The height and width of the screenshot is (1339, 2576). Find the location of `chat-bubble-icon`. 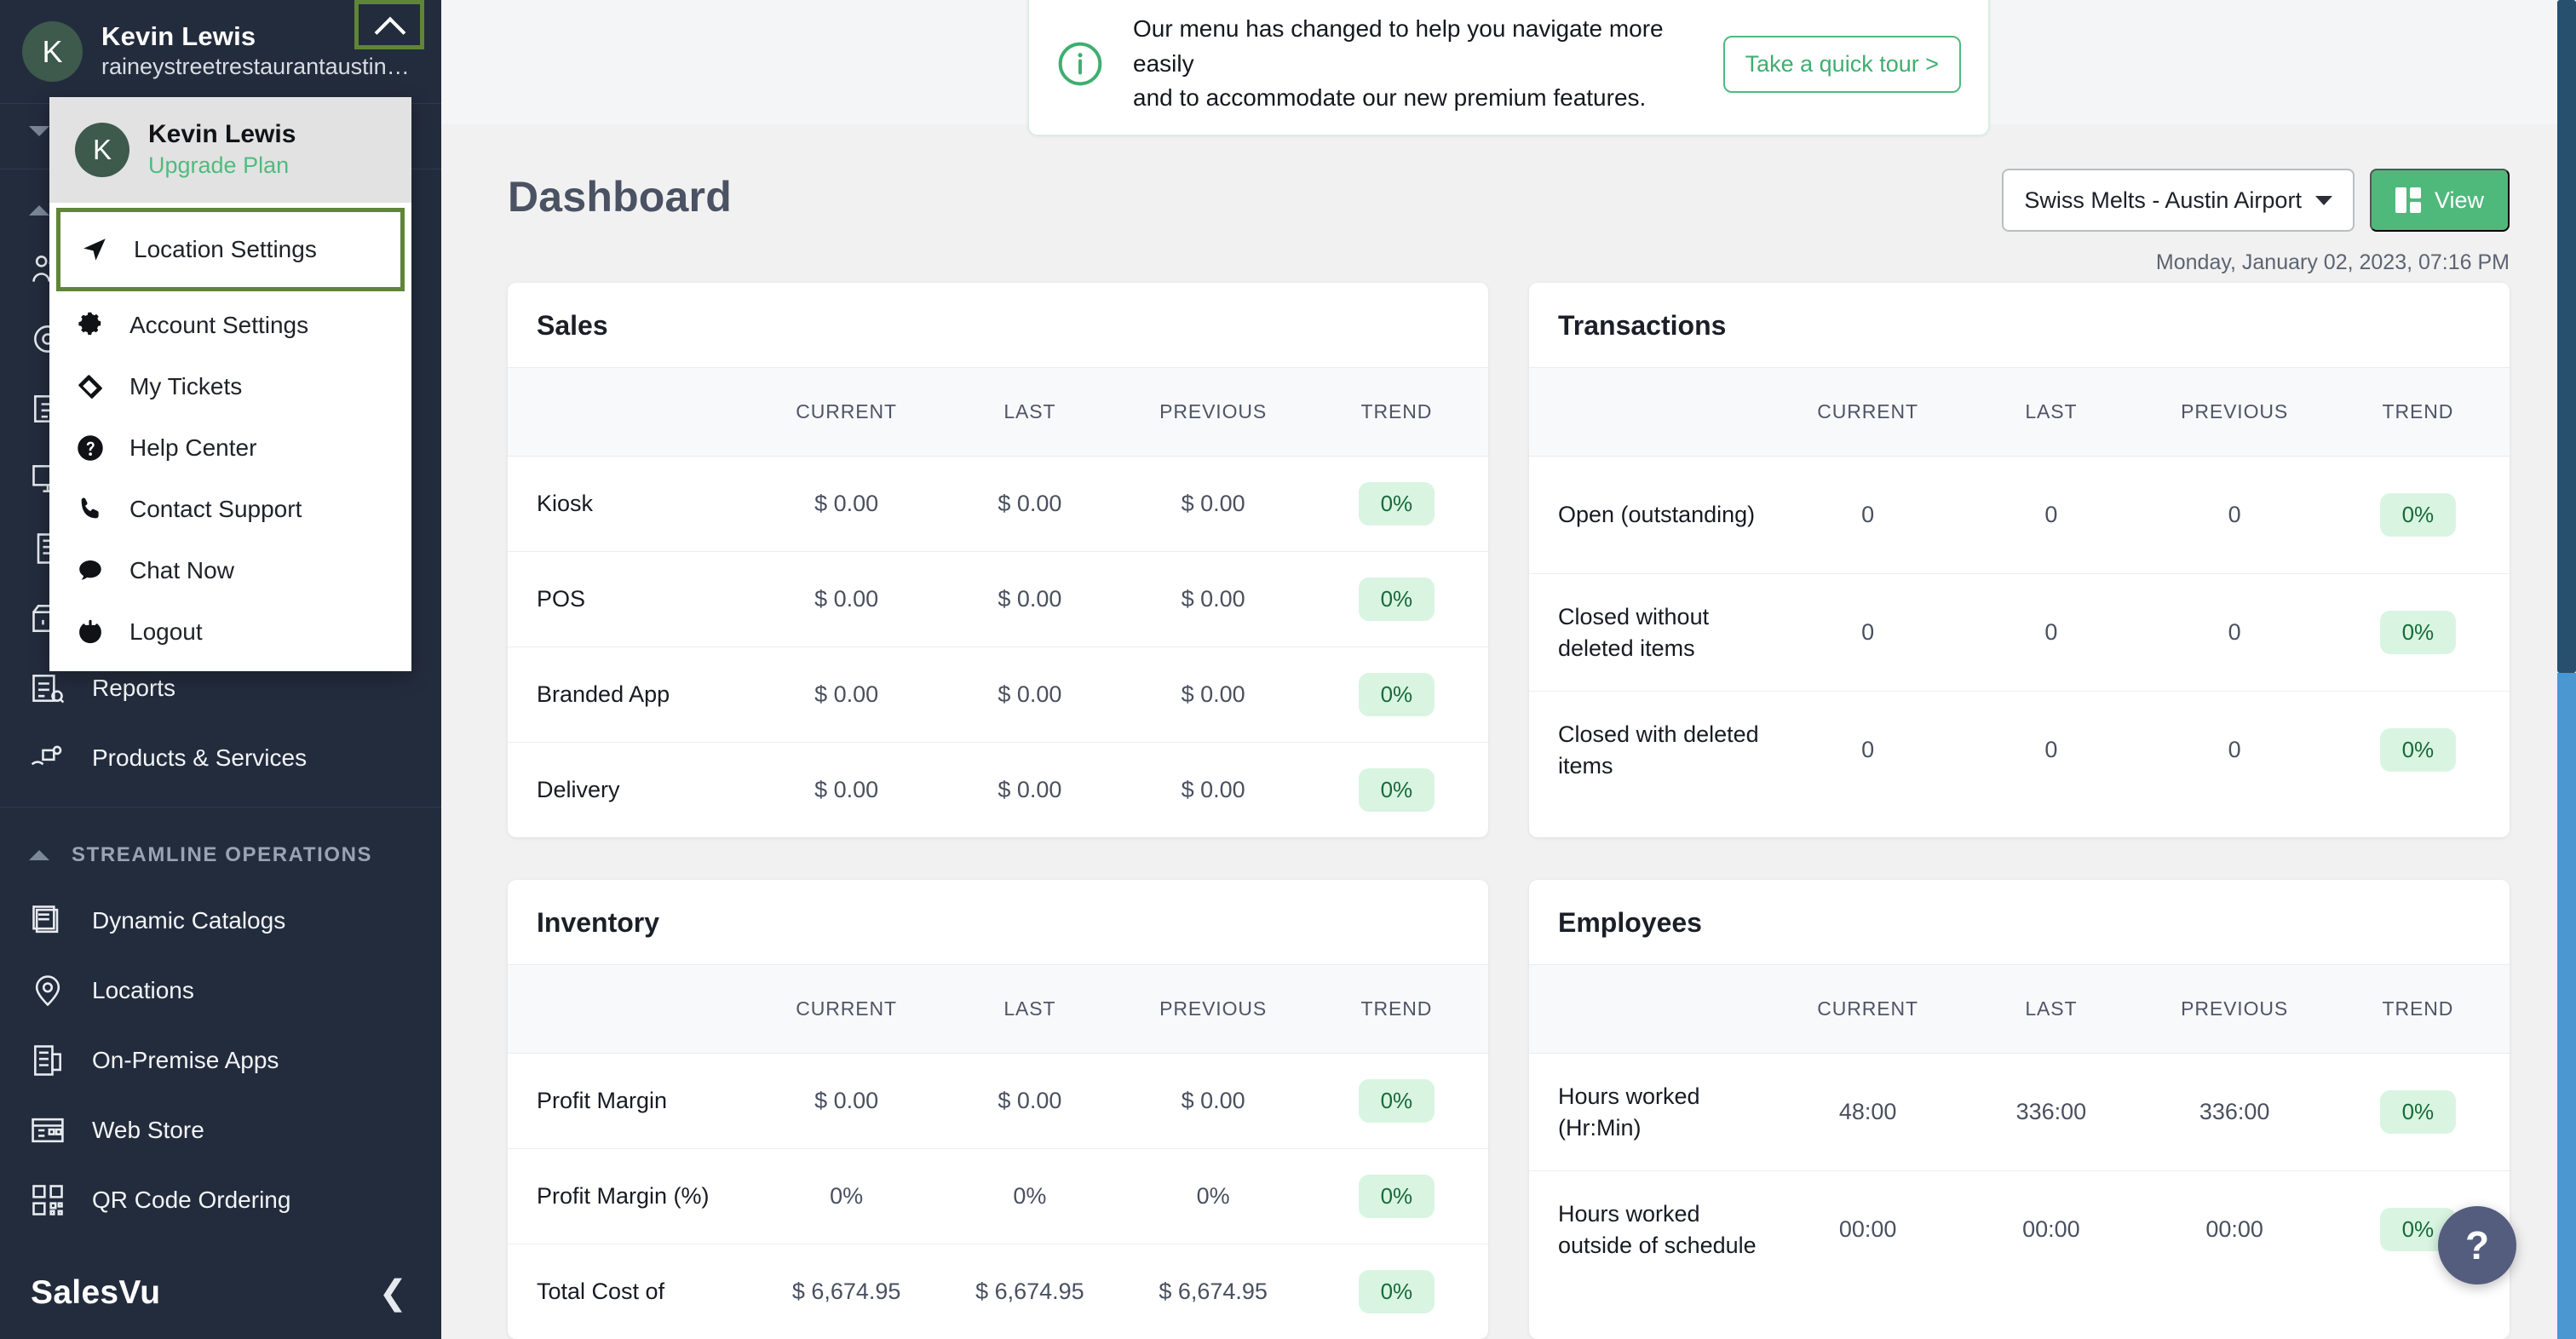

chat-bubble-icon is located at coordinates (91, 571).